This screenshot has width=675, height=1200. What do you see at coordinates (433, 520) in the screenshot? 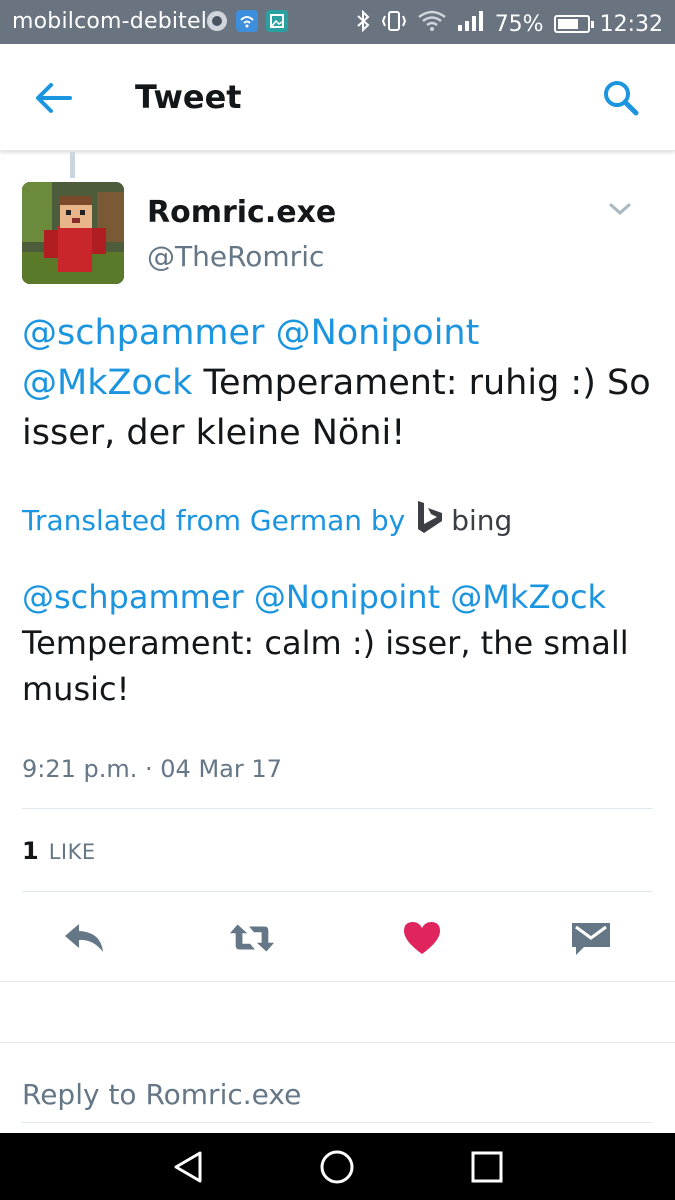
I see `bing-logo-icon` at bounding box center [433, 520].